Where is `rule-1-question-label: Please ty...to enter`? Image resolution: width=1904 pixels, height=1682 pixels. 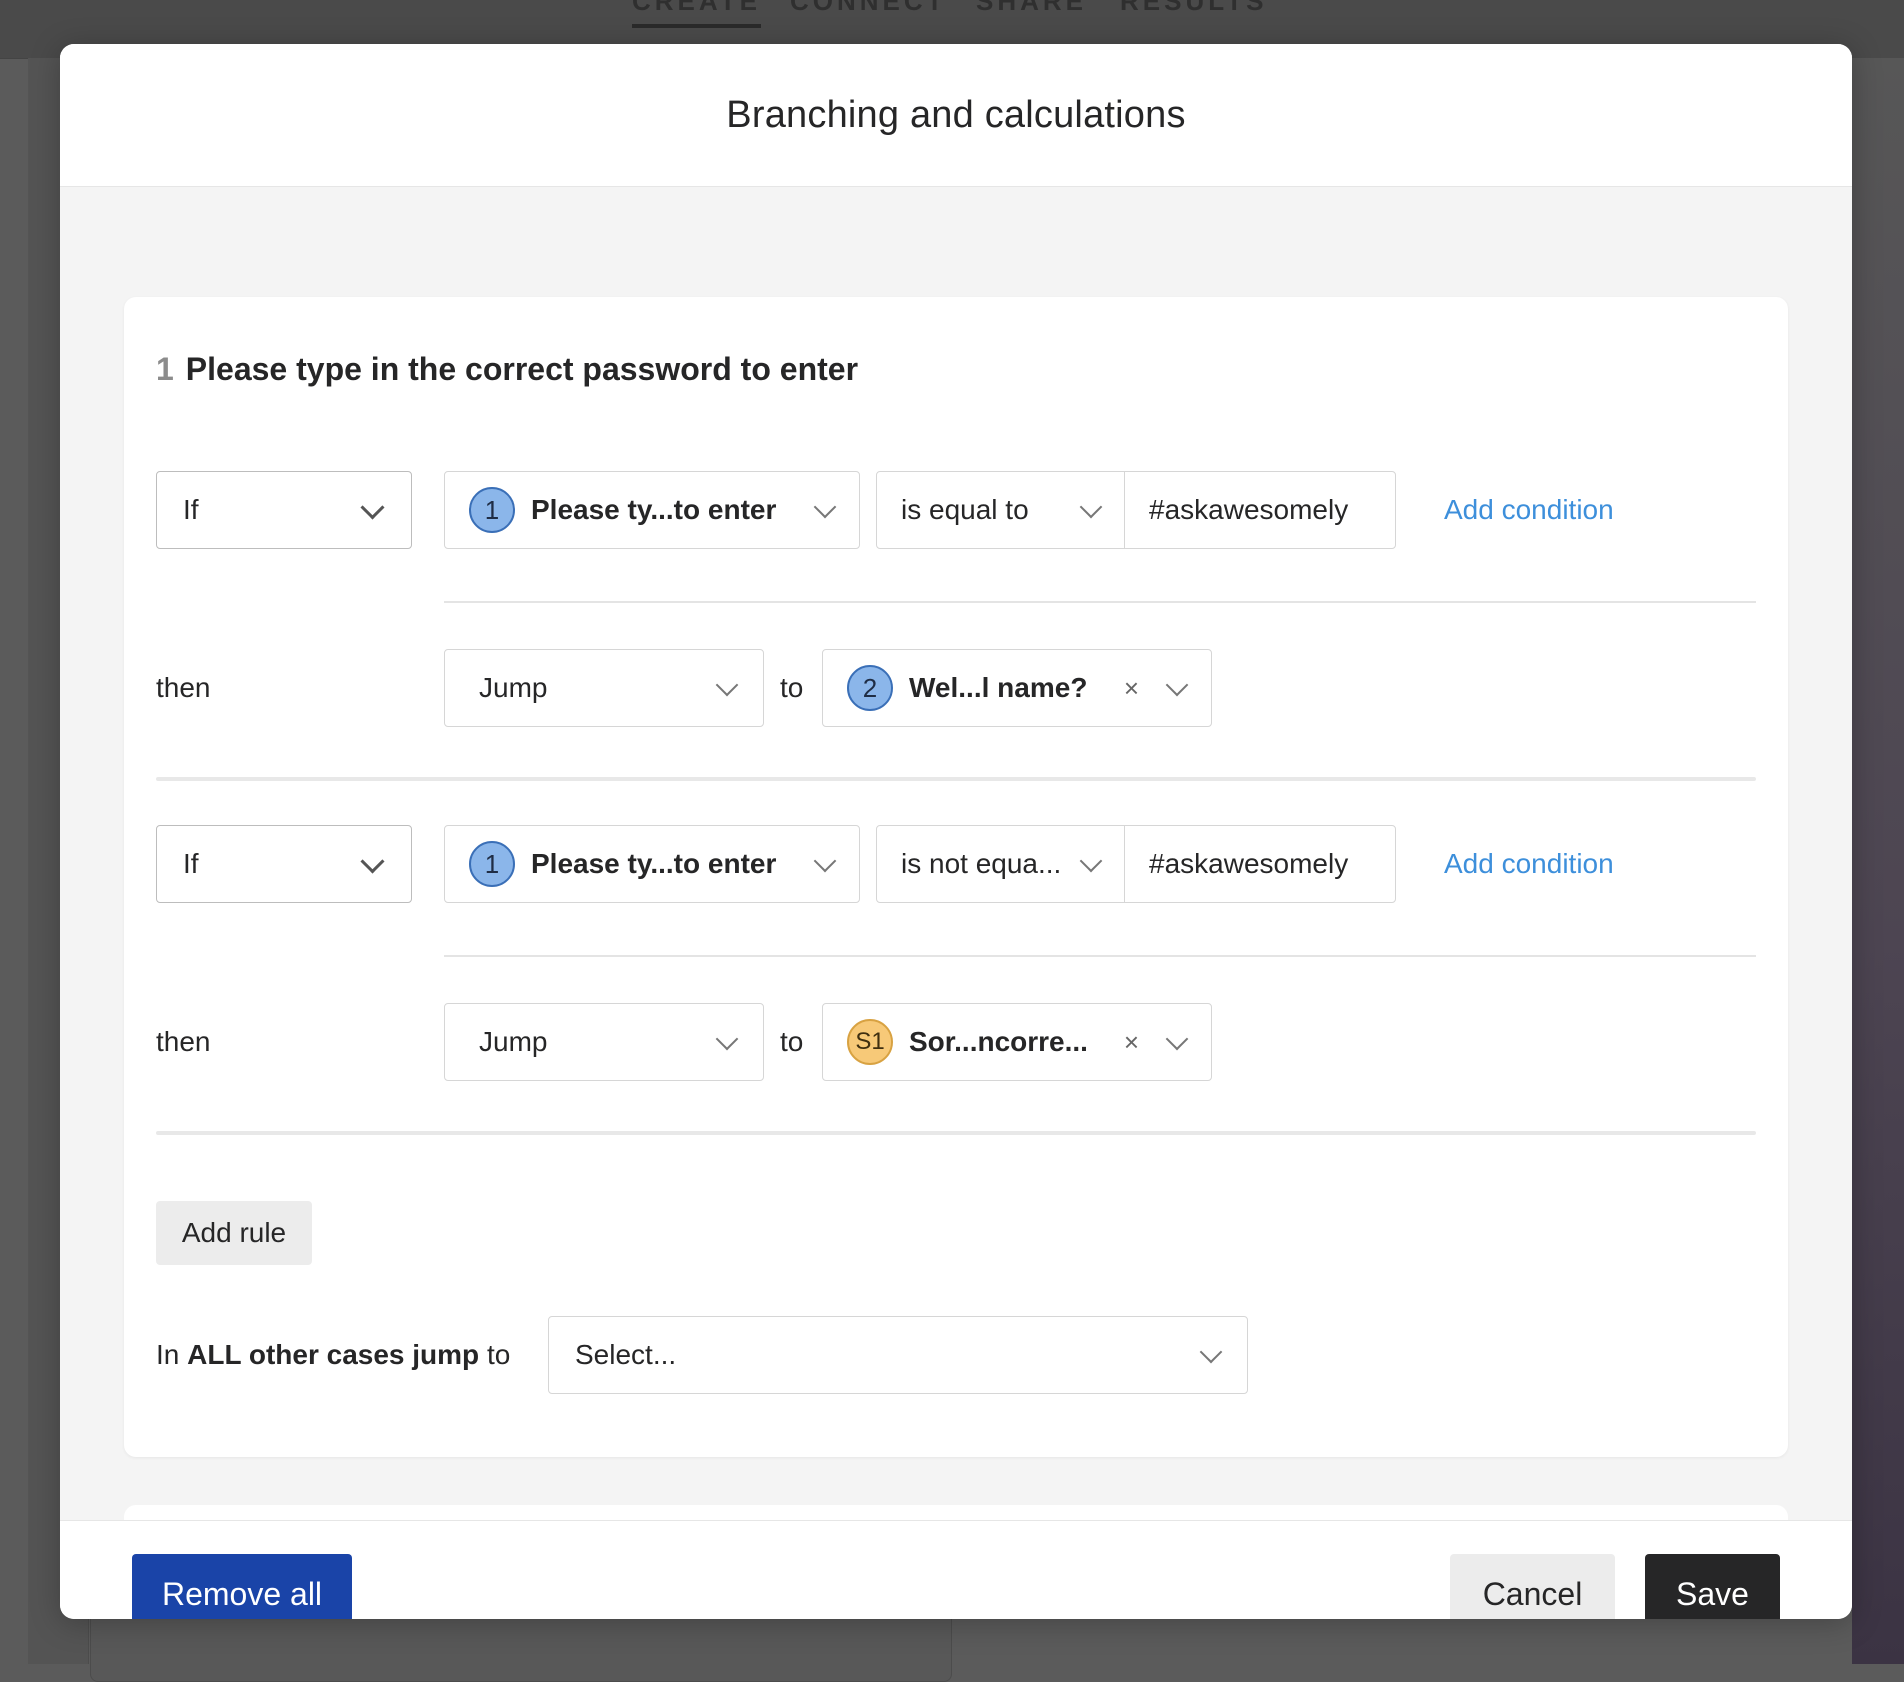 rule-1-question-label: Please ty...to enter is located at coordinates (654, 509).